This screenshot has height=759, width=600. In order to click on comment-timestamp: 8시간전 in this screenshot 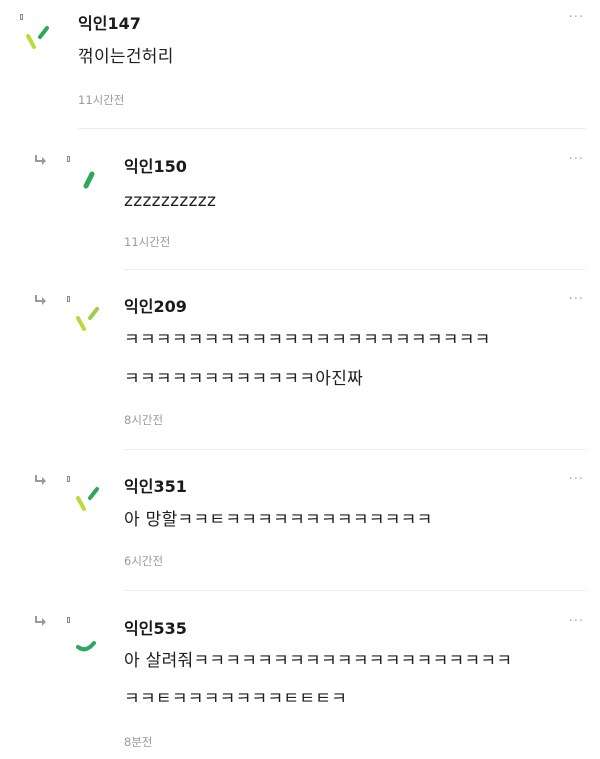, I will do `click(144, 420)`.